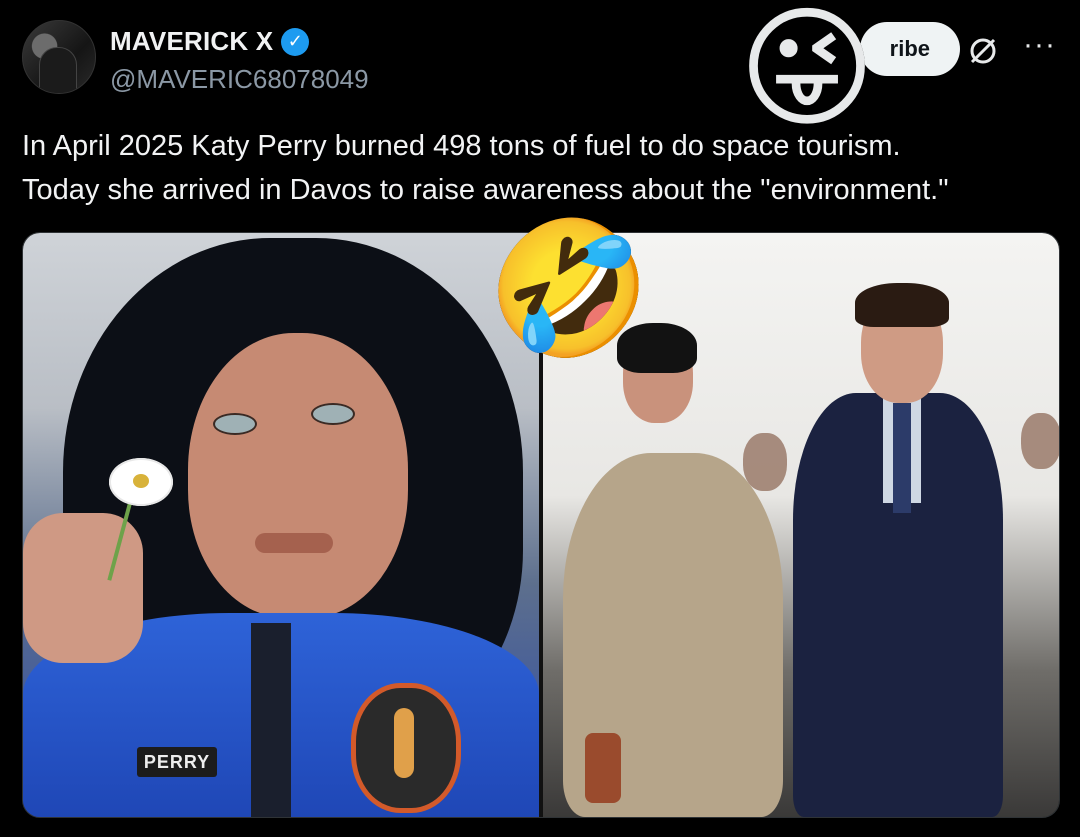 The width and height of the screenshot is (1080, 837). What do you see at coordinates (406, 748) in the screenshot?
I see `photo-mission-patch` at bounding box center [406, 748].